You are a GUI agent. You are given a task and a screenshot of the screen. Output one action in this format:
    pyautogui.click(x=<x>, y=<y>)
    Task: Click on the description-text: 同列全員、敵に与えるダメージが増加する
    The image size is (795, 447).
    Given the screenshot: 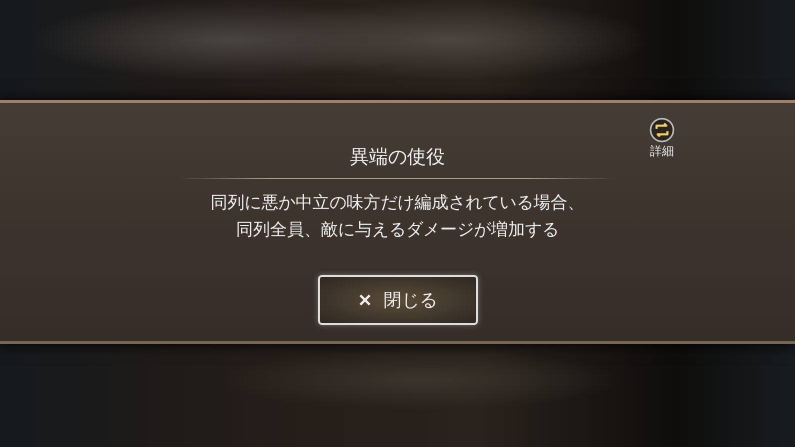 What is the action you would take?
    pyautogui.click(x=397, y=230)
    